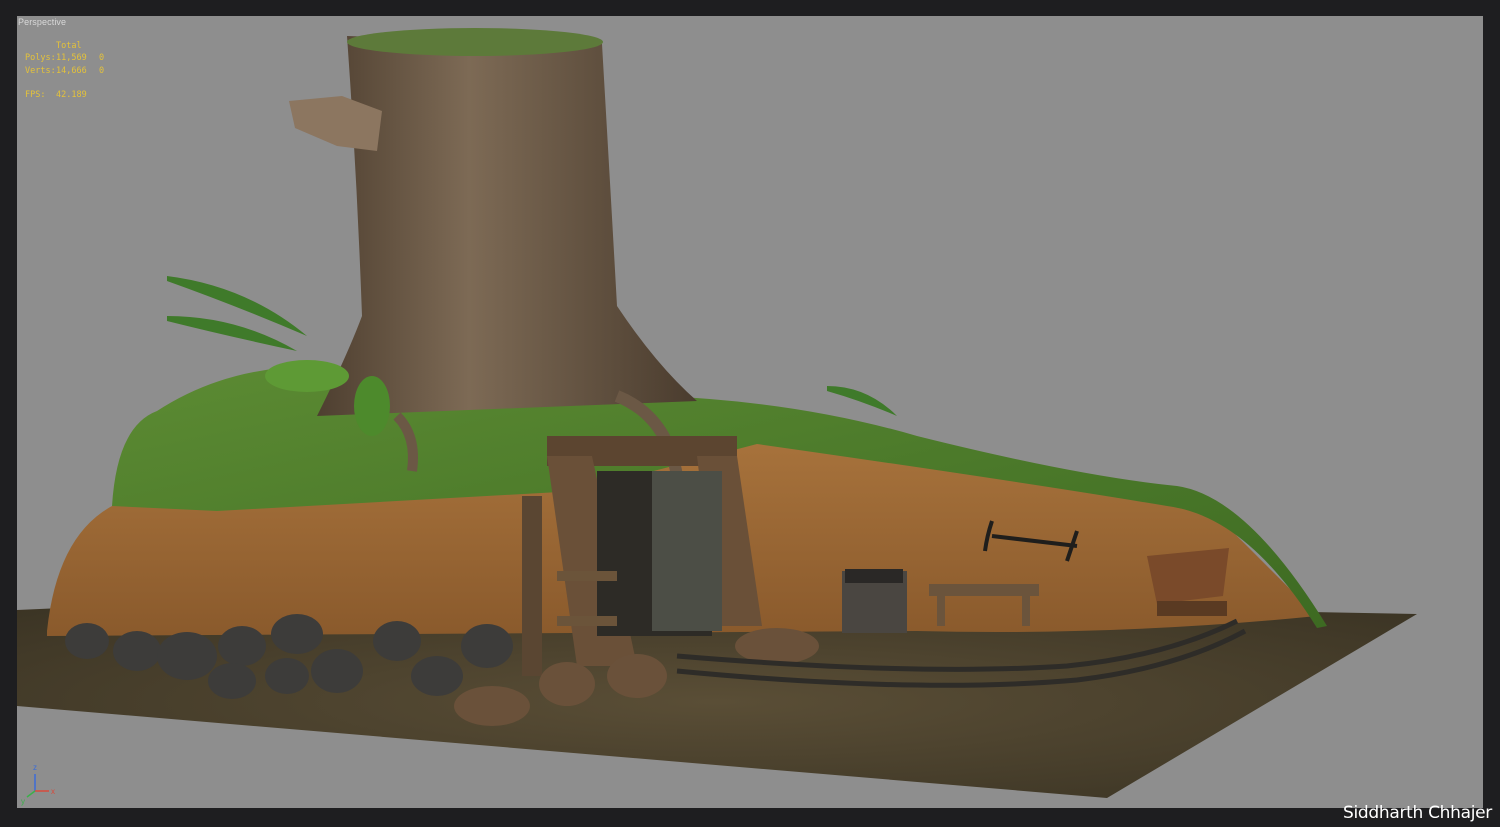 The image size is (1500, 827). What do you see at coordinates (69, 46) in the screenshot?
I see `stats-header-total: Total` at bounding box center [69, 46].